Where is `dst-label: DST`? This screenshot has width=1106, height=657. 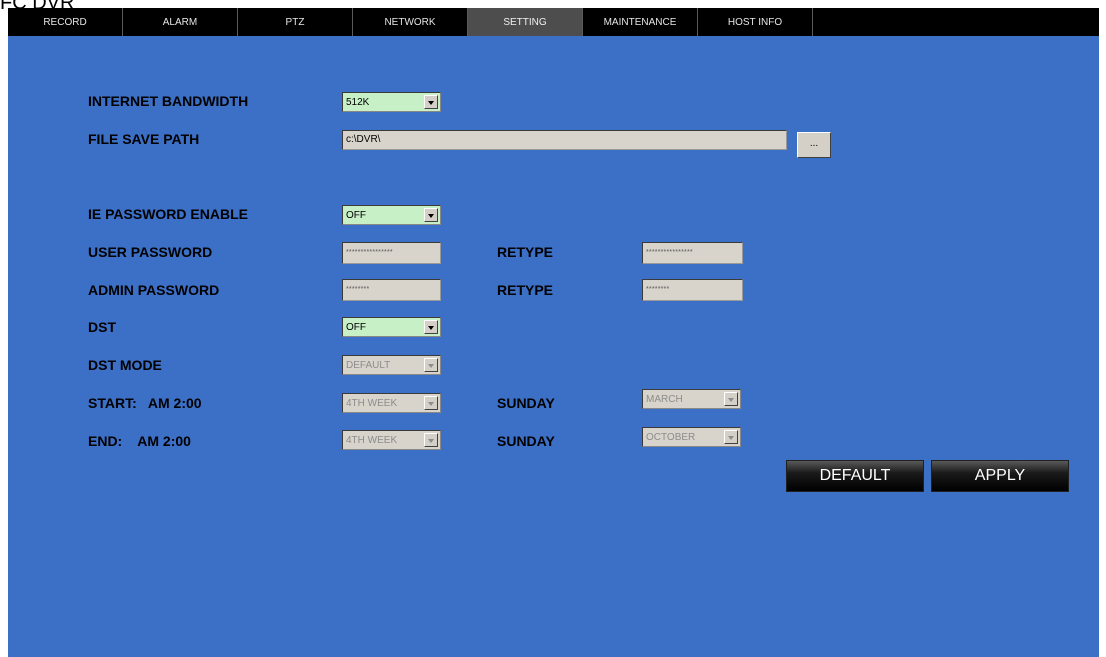 dst-label: DST is located at coordinates (102, 327).